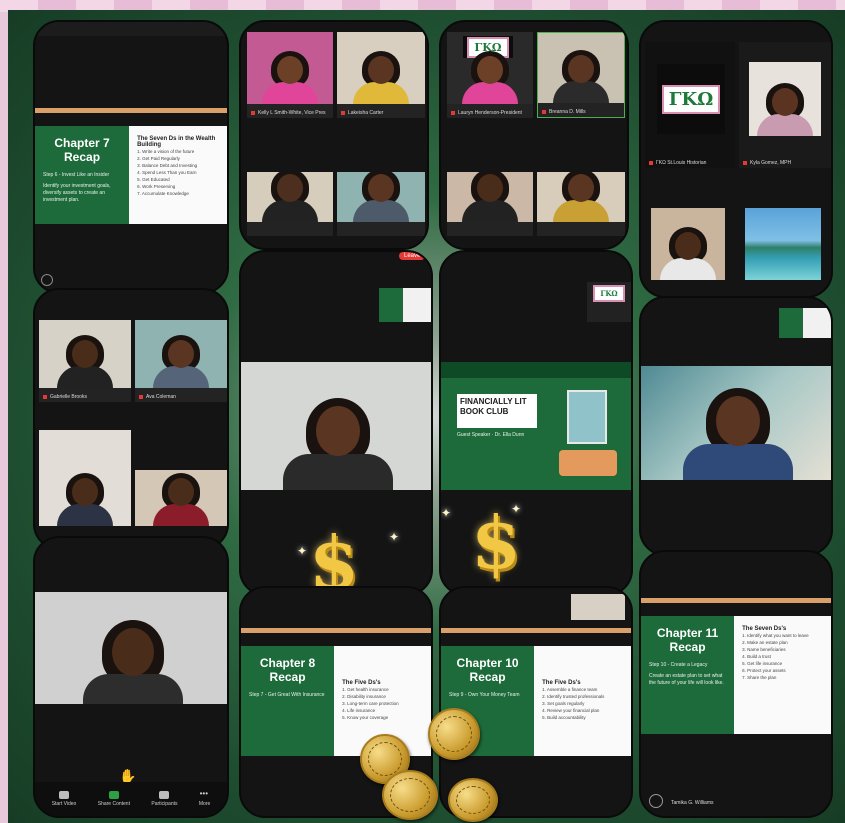  What do you see at coordinates (203, 793) in the screenshot?
I see `more-icon: •••` at bounding box center [203, 793].